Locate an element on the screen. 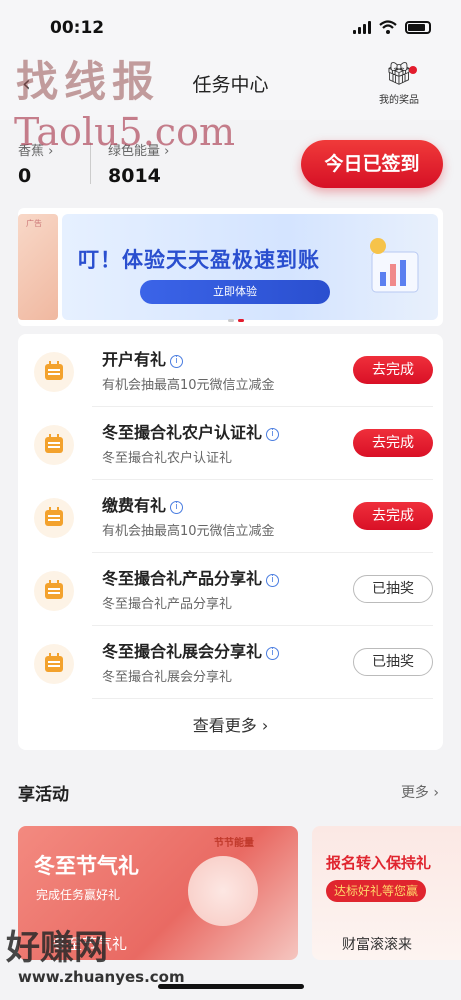  my-prizes-label: 我的奖品 is located at coordinates (399, 100).